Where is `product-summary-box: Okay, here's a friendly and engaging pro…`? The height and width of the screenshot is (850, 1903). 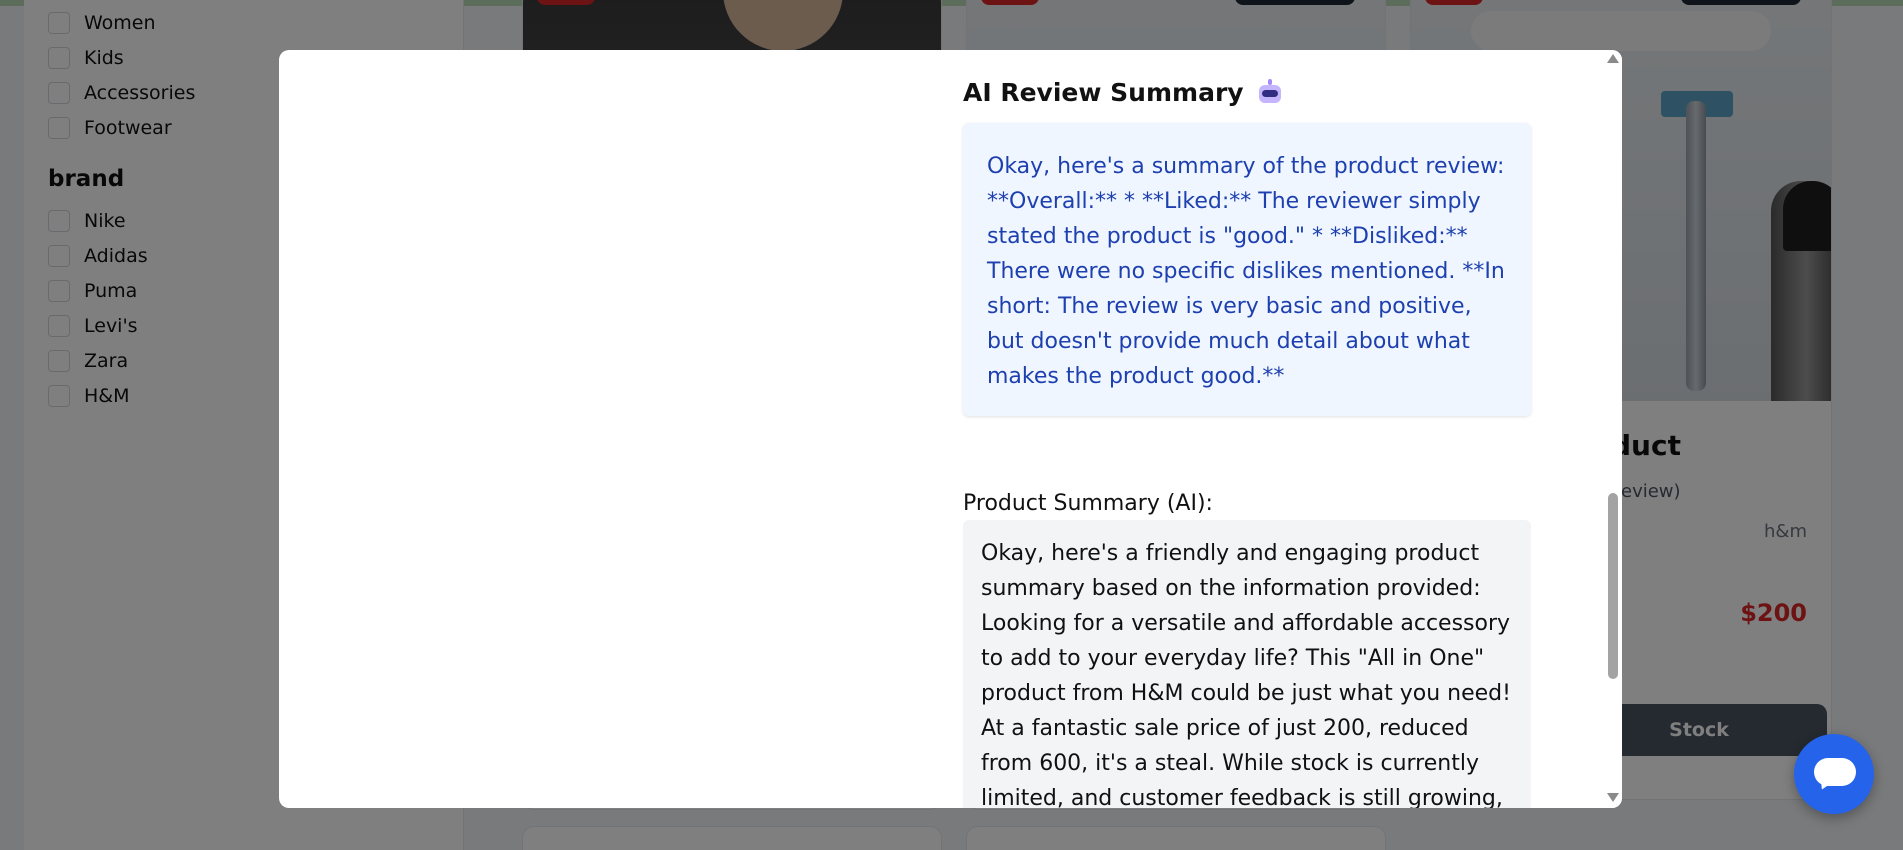
product-summary-box: Okay, here's a friendly and engaging pro… is located at coordinates (1247, 664).